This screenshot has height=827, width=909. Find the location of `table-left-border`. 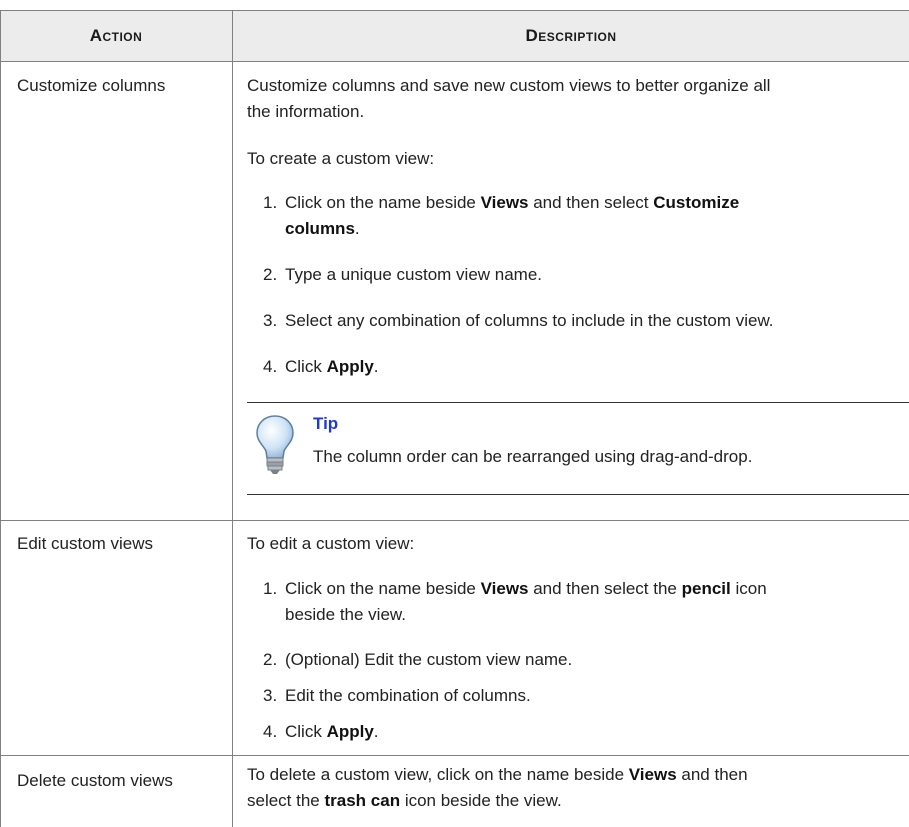

table-left-border is located at coordinates (0, 418).